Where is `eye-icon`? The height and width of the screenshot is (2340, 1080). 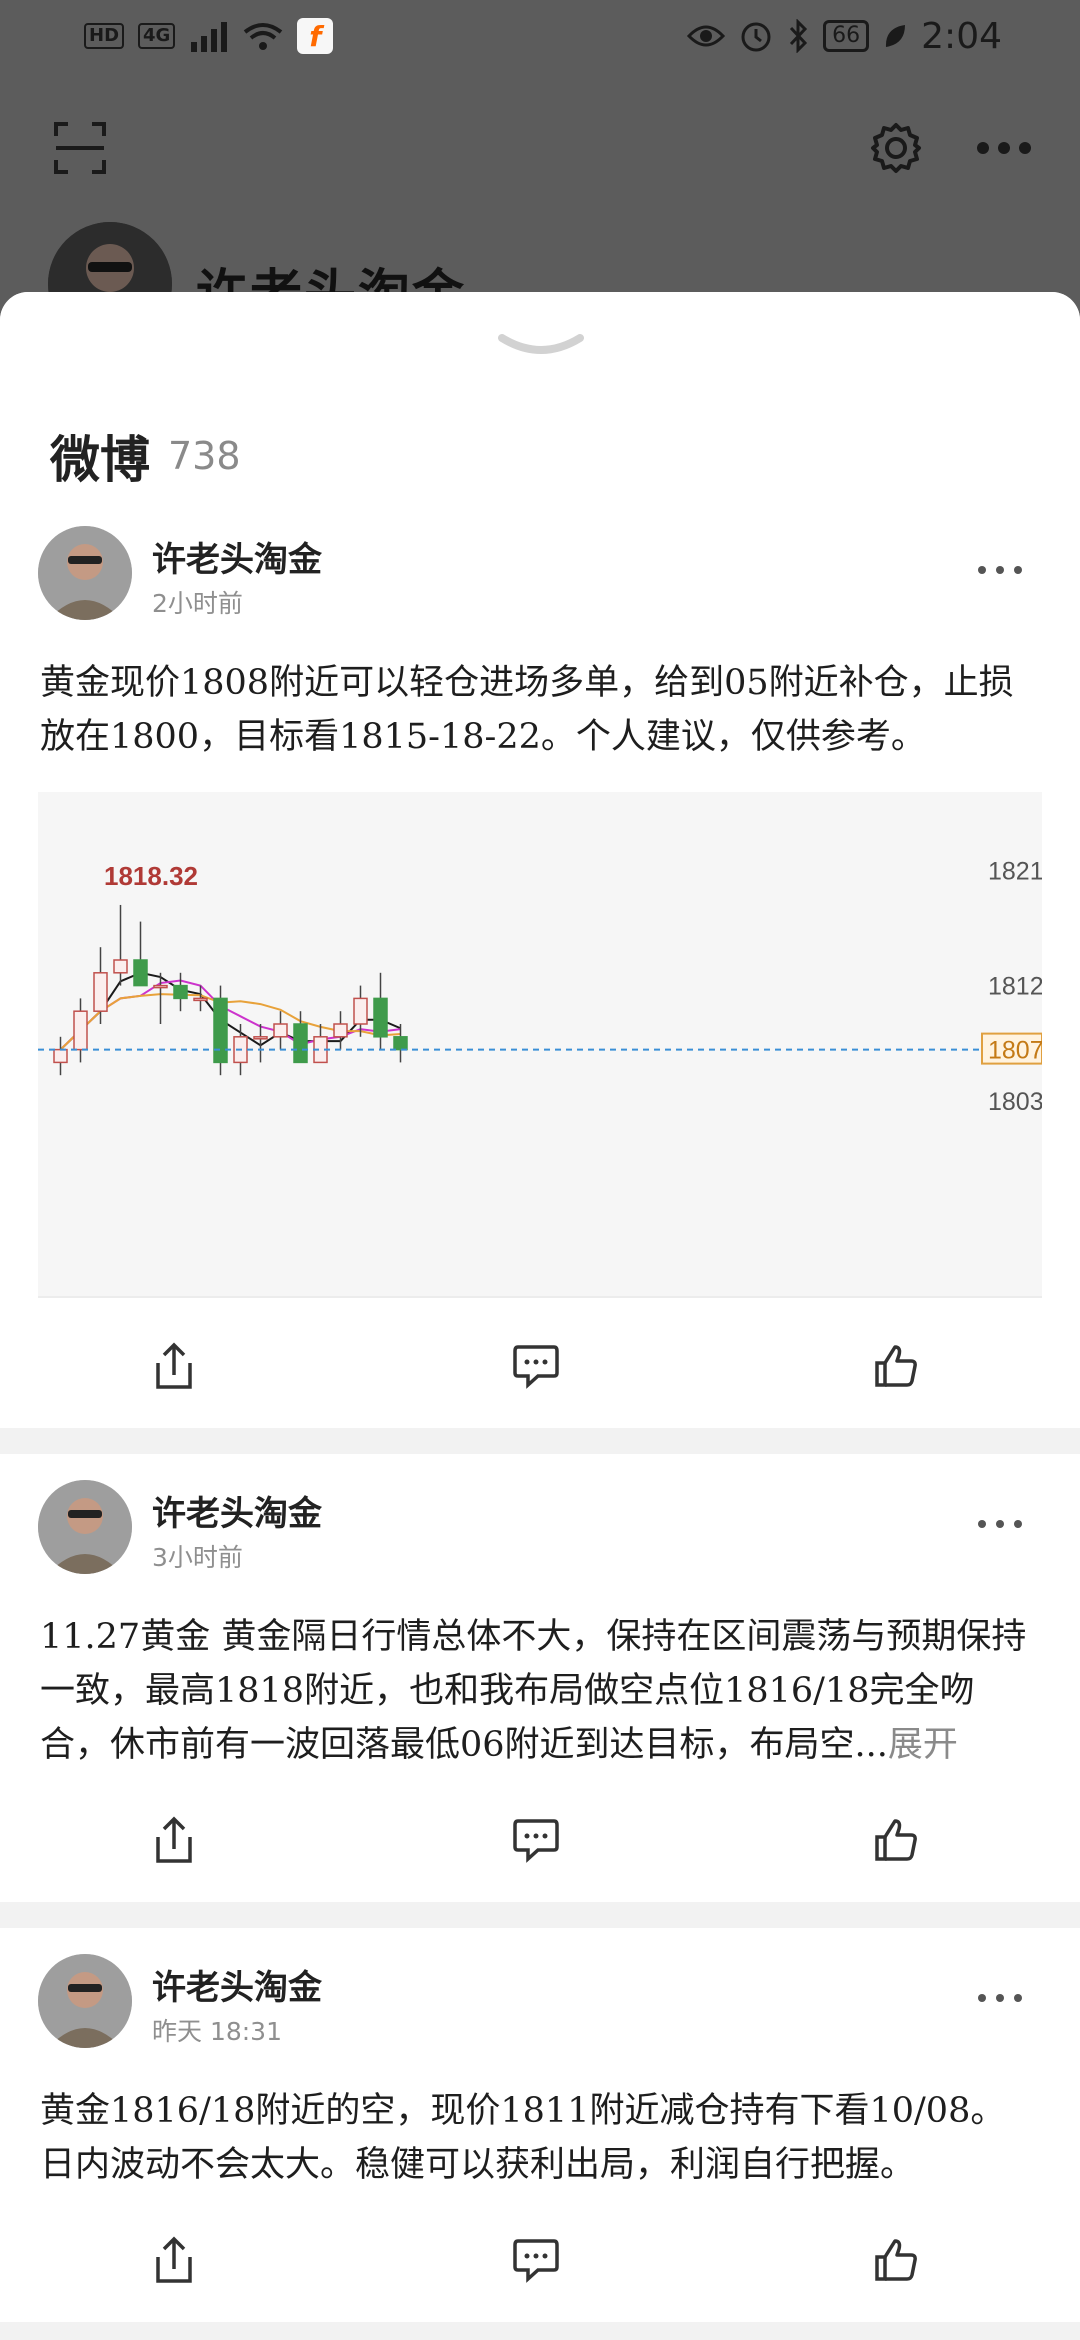 eye-icon is located at coordinates (706, 36).